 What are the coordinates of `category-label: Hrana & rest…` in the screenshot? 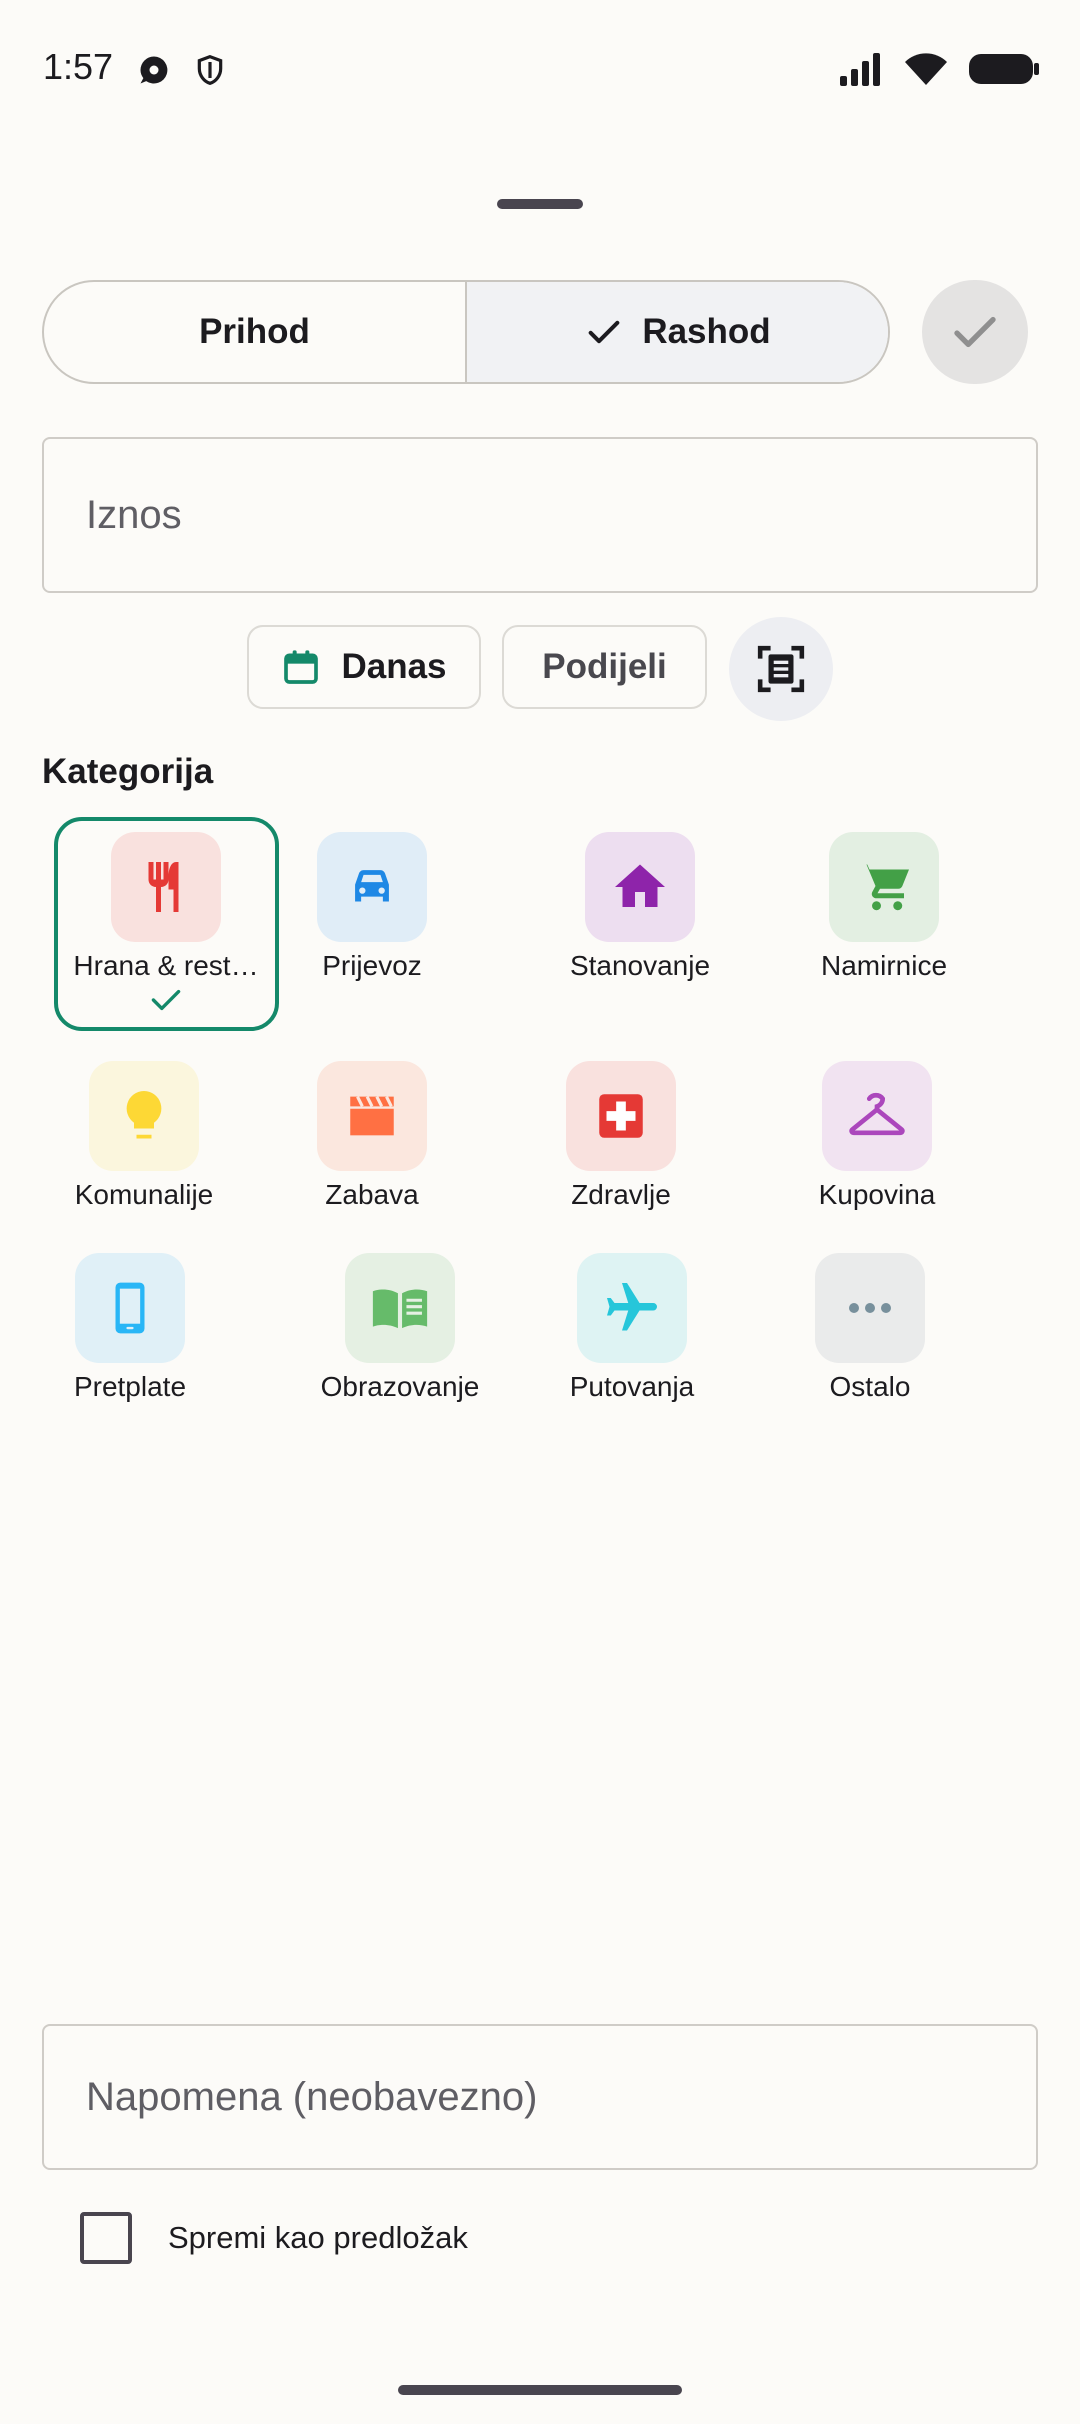 It's located at (166, 965).